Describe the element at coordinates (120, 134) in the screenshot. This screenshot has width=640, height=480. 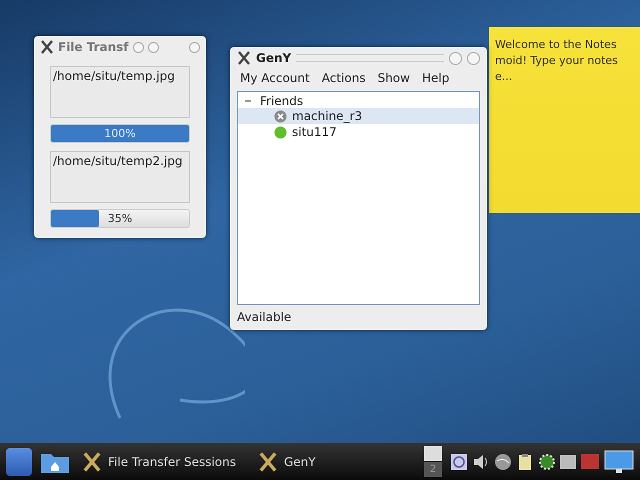
I see `progress-reading: 100%` at that location.